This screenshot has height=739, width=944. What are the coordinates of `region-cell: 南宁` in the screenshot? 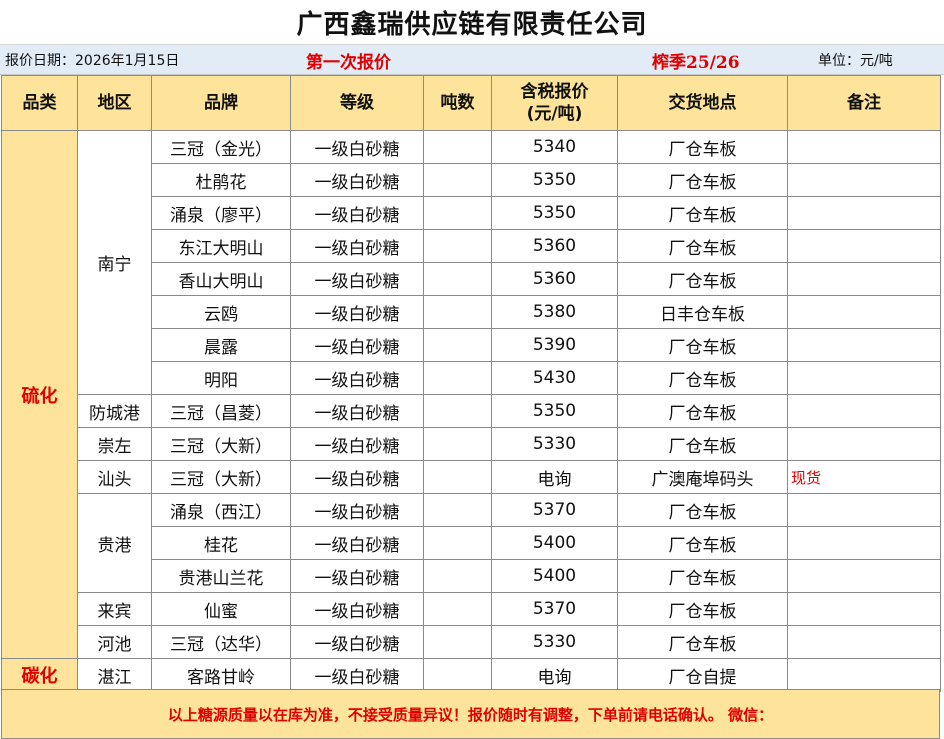 It's located at (114, 262).